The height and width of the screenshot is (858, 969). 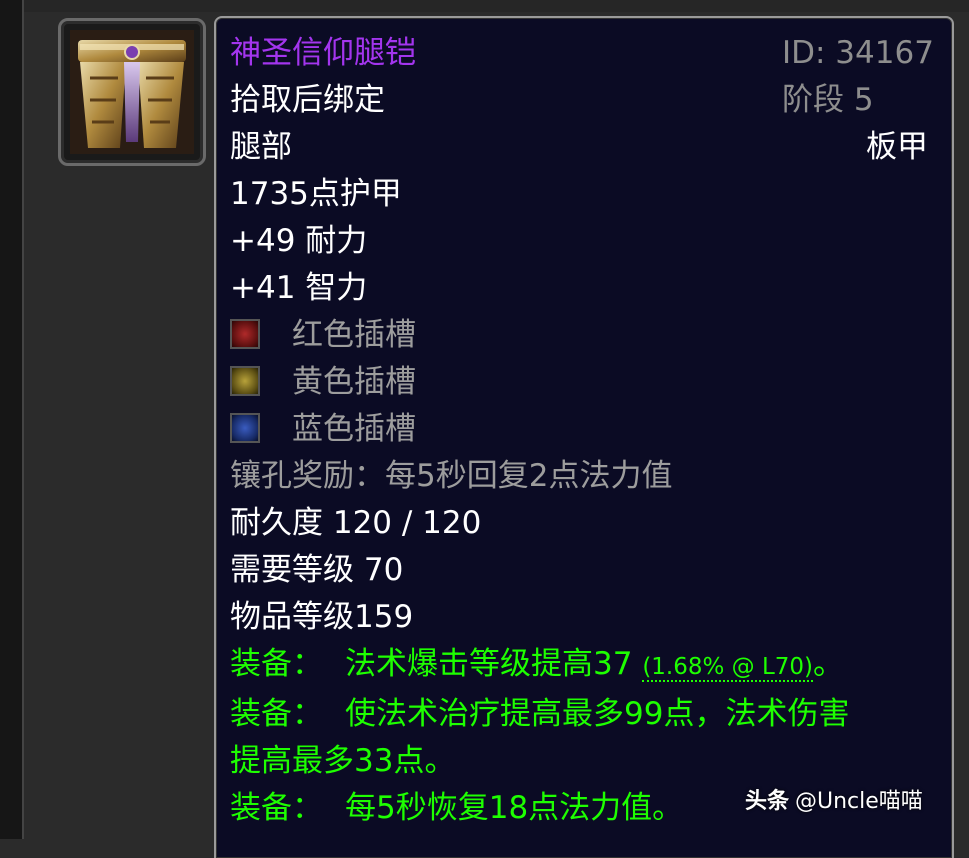 I want to click on stat-stamina: +49 耐力, so click(x=299, y=241).